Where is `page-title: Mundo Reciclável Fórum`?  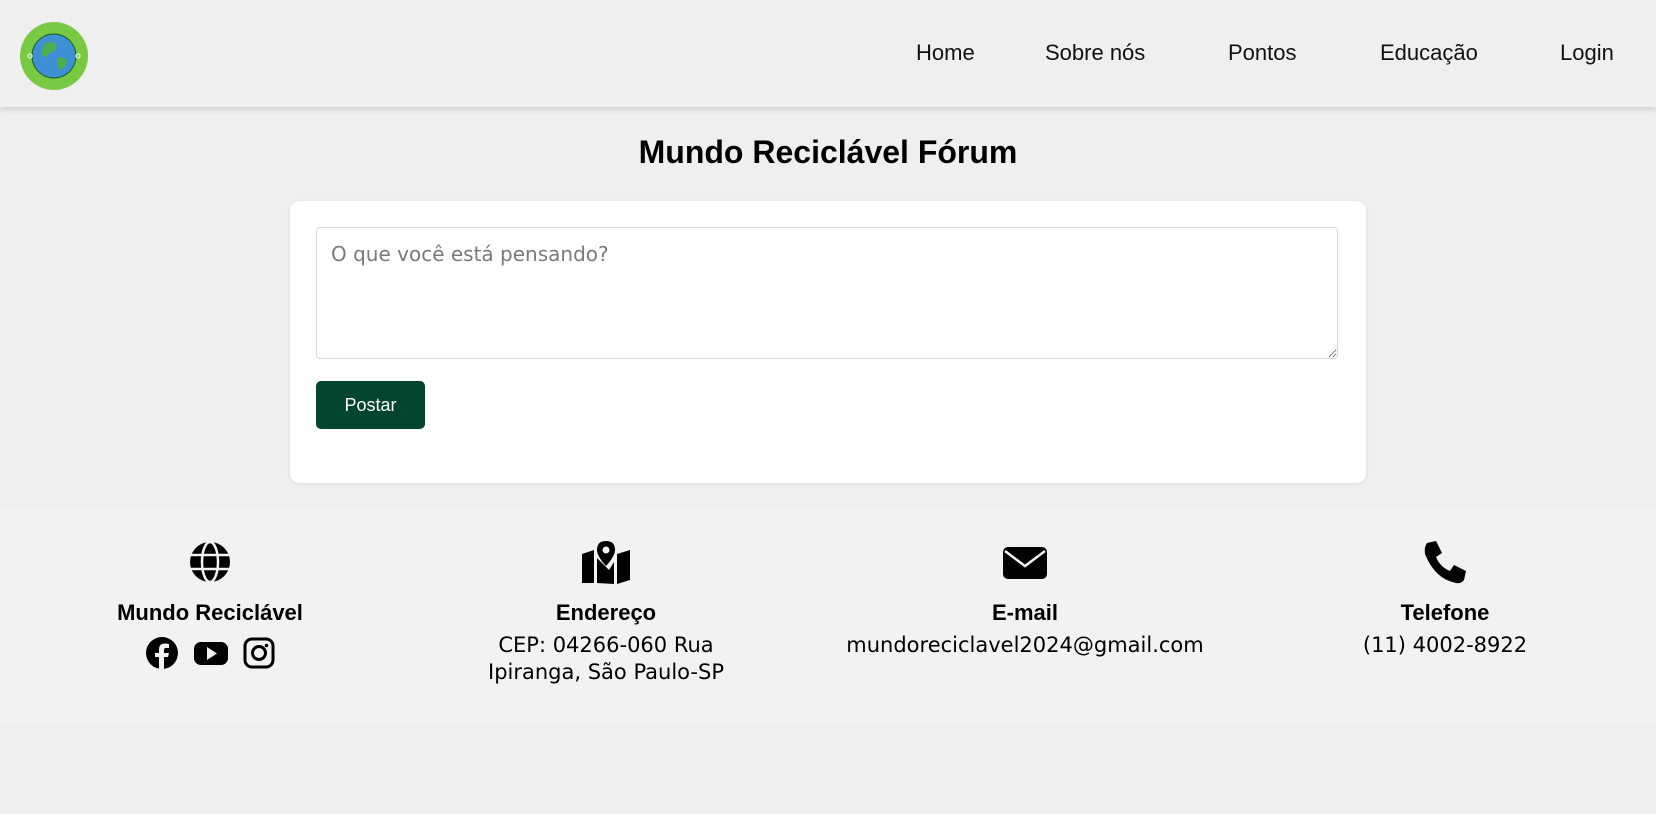 page-title: Mundo Reciclável Fórum is located at coordinates (828, 152).